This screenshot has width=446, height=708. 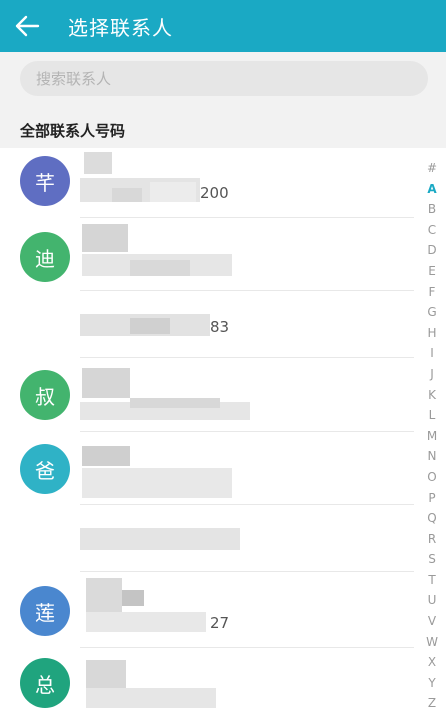 What do you see at coordinates (432, 168) in the screenshot?
I see `index-letter: #` at bounding box center [432, 168].